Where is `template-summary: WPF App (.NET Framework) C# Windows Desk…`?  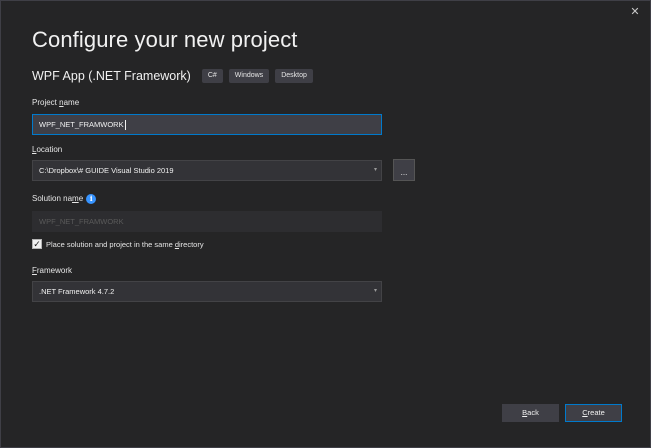
template-summary: WPF App (.NET Framework) C# Windows Desk… is located at coordinates (172, 76).